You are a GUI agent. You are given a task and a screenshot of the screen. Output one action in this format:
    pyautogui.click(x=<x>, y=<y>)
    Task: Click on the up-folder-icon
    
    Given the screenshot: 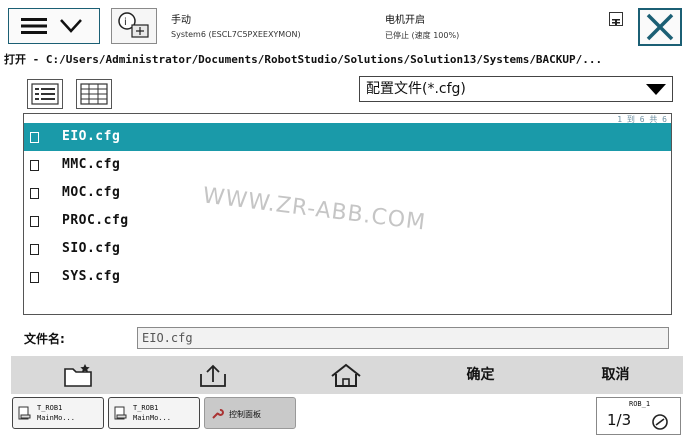 What is the action you would take?
    pyautogui.click(x=213, y=375)
    